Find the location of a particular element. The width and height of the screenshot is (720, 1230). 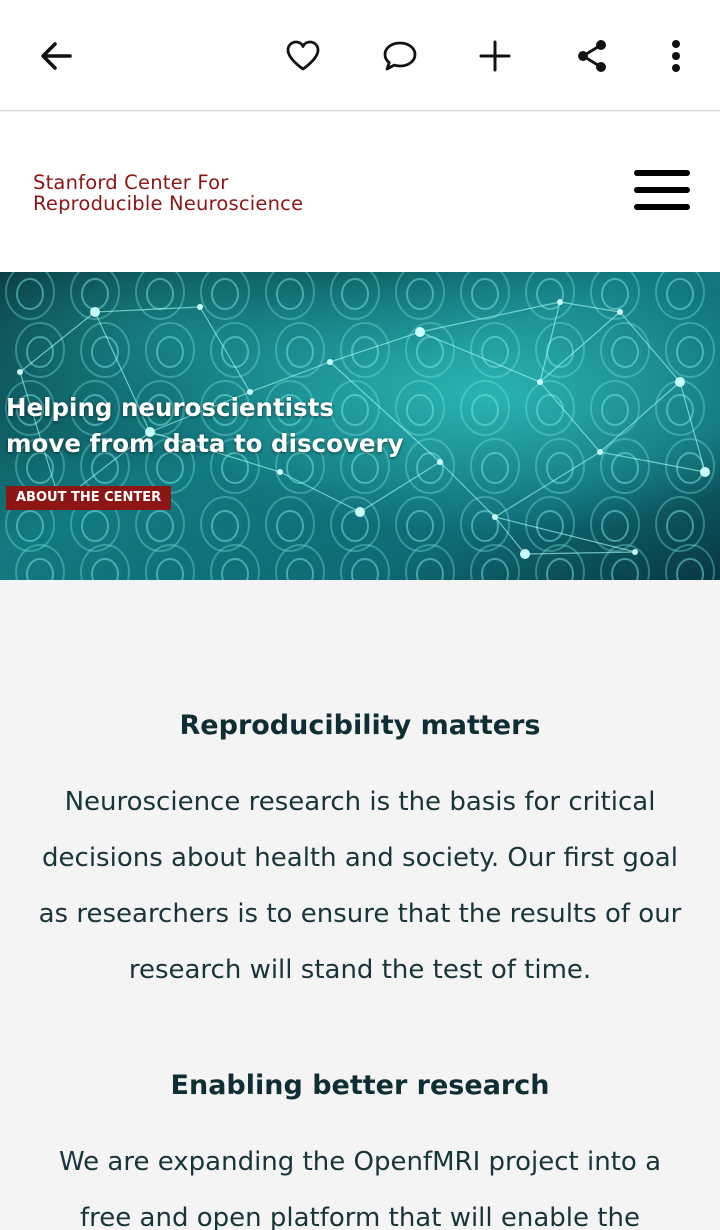

browser-toolbar is located at coordinates (360, 55).